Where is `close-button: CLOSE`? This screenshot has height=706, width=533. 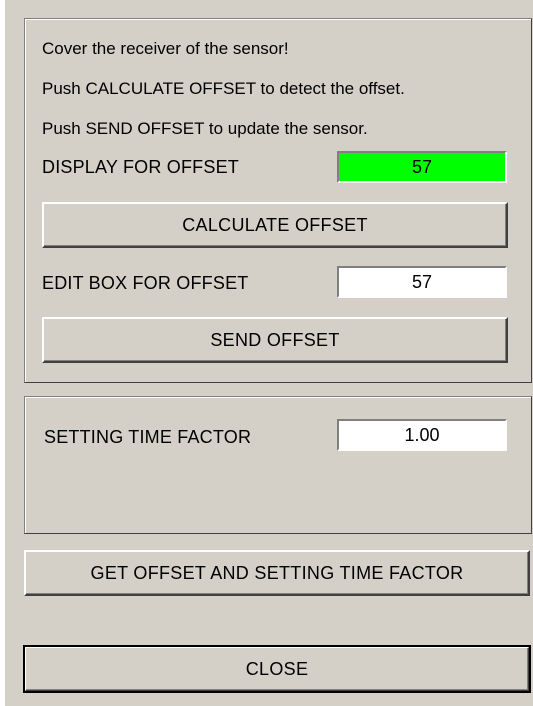 close-button: CLOSE is located at coordinates (277, 669).